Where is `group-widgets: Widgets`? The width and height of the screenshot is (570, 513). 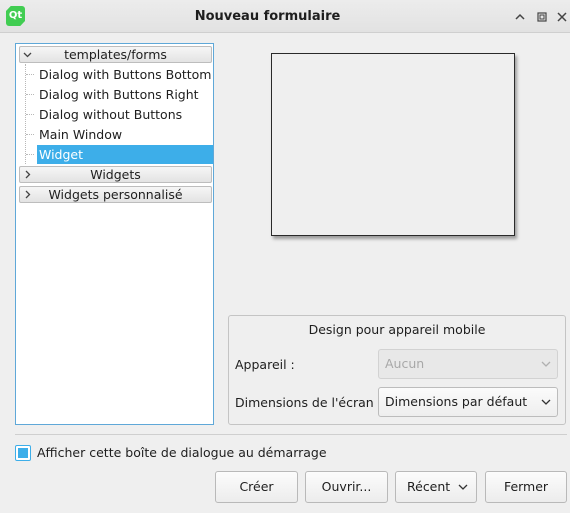
group-widgets: Widgets is located at coordinates (115, 174).